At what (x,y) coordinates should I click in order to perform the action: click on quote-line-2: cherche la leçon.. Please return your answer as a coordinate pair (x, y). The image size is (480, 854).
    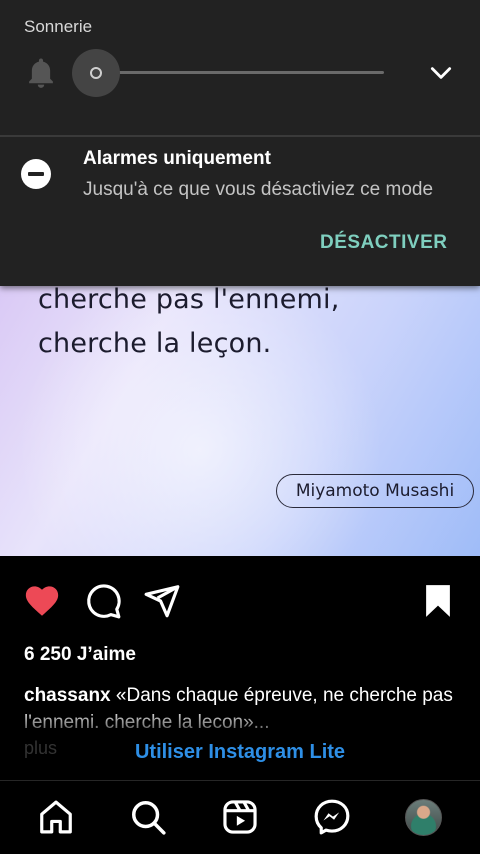
    Looking at the image, I should click on (155, 343).